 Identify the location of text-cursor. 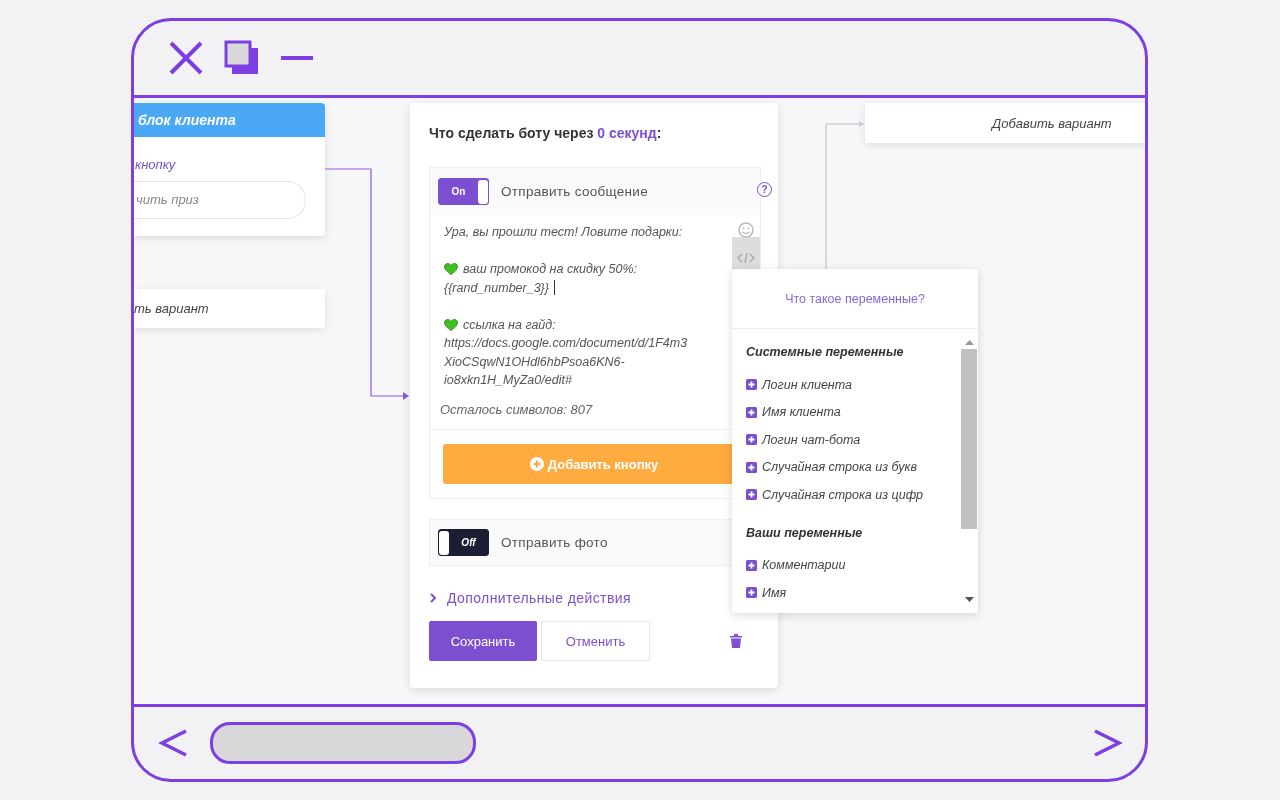
(554, 288).